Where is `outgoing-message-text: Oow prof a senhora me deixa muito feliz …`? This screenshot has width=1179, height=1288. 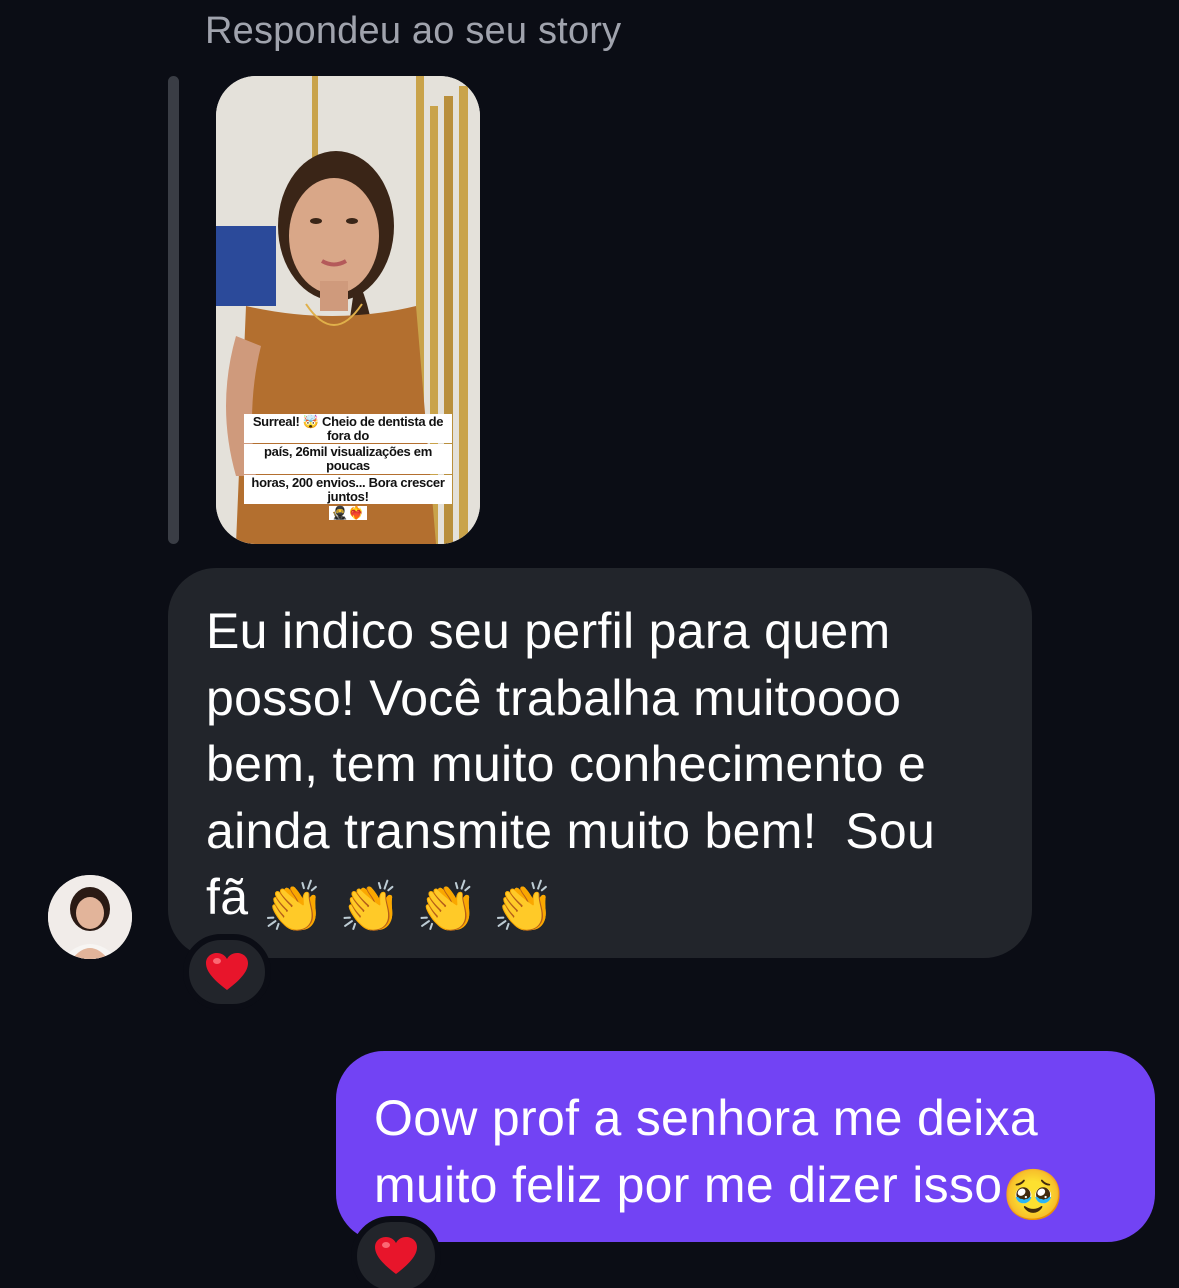 outgoing-message-text: Oow prof a senhora me deixa muito feliz … is located at coordinates (746, 1156).